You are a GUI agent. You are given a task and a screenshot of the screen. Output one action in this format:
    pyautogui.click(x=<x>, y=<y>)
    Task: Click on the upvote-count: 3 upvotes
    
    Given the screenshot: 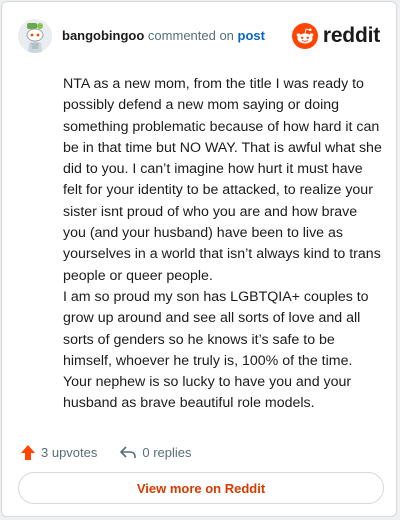 What is the action you would take?
    pyautogui.click(x=69, y=452)
    